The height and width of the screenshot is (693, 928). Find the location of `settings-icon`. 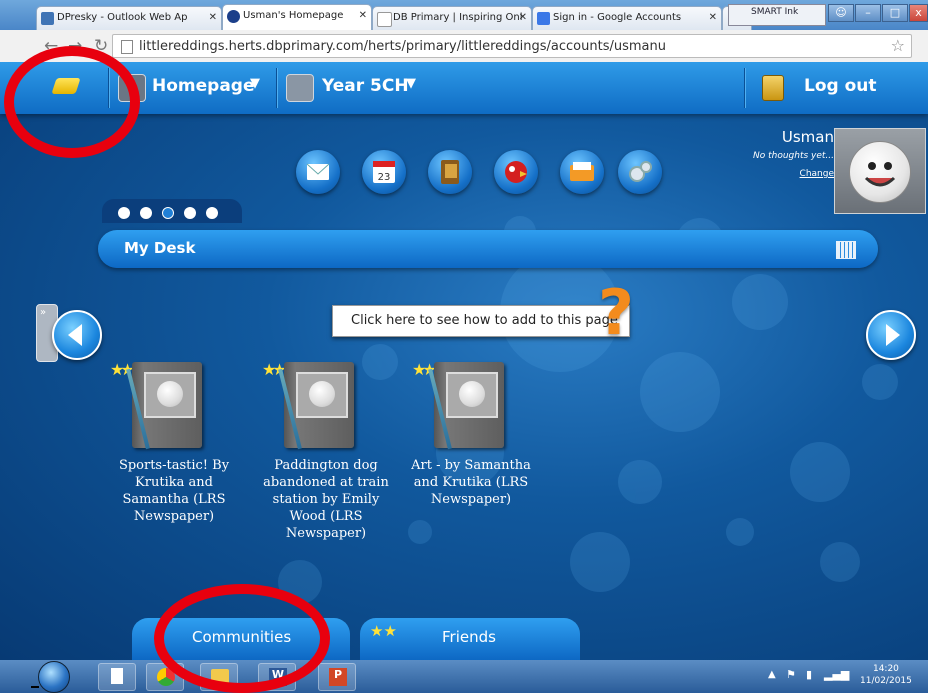

settings-icon is located at coordinates (640, 172).